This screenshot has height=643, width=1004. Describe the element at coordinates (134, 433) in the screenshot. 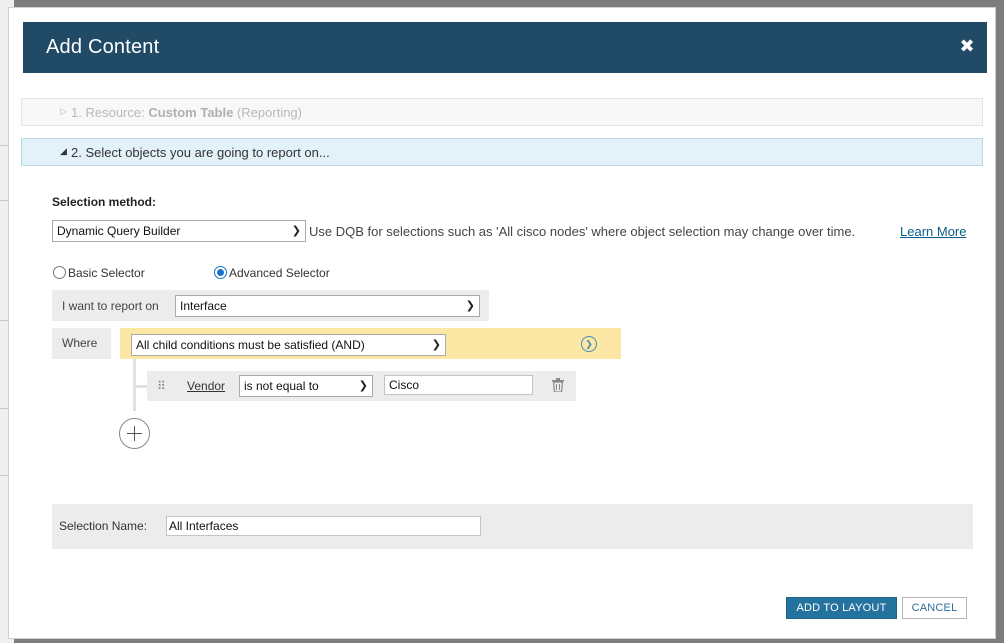

I see `add-condition-button` at that location.